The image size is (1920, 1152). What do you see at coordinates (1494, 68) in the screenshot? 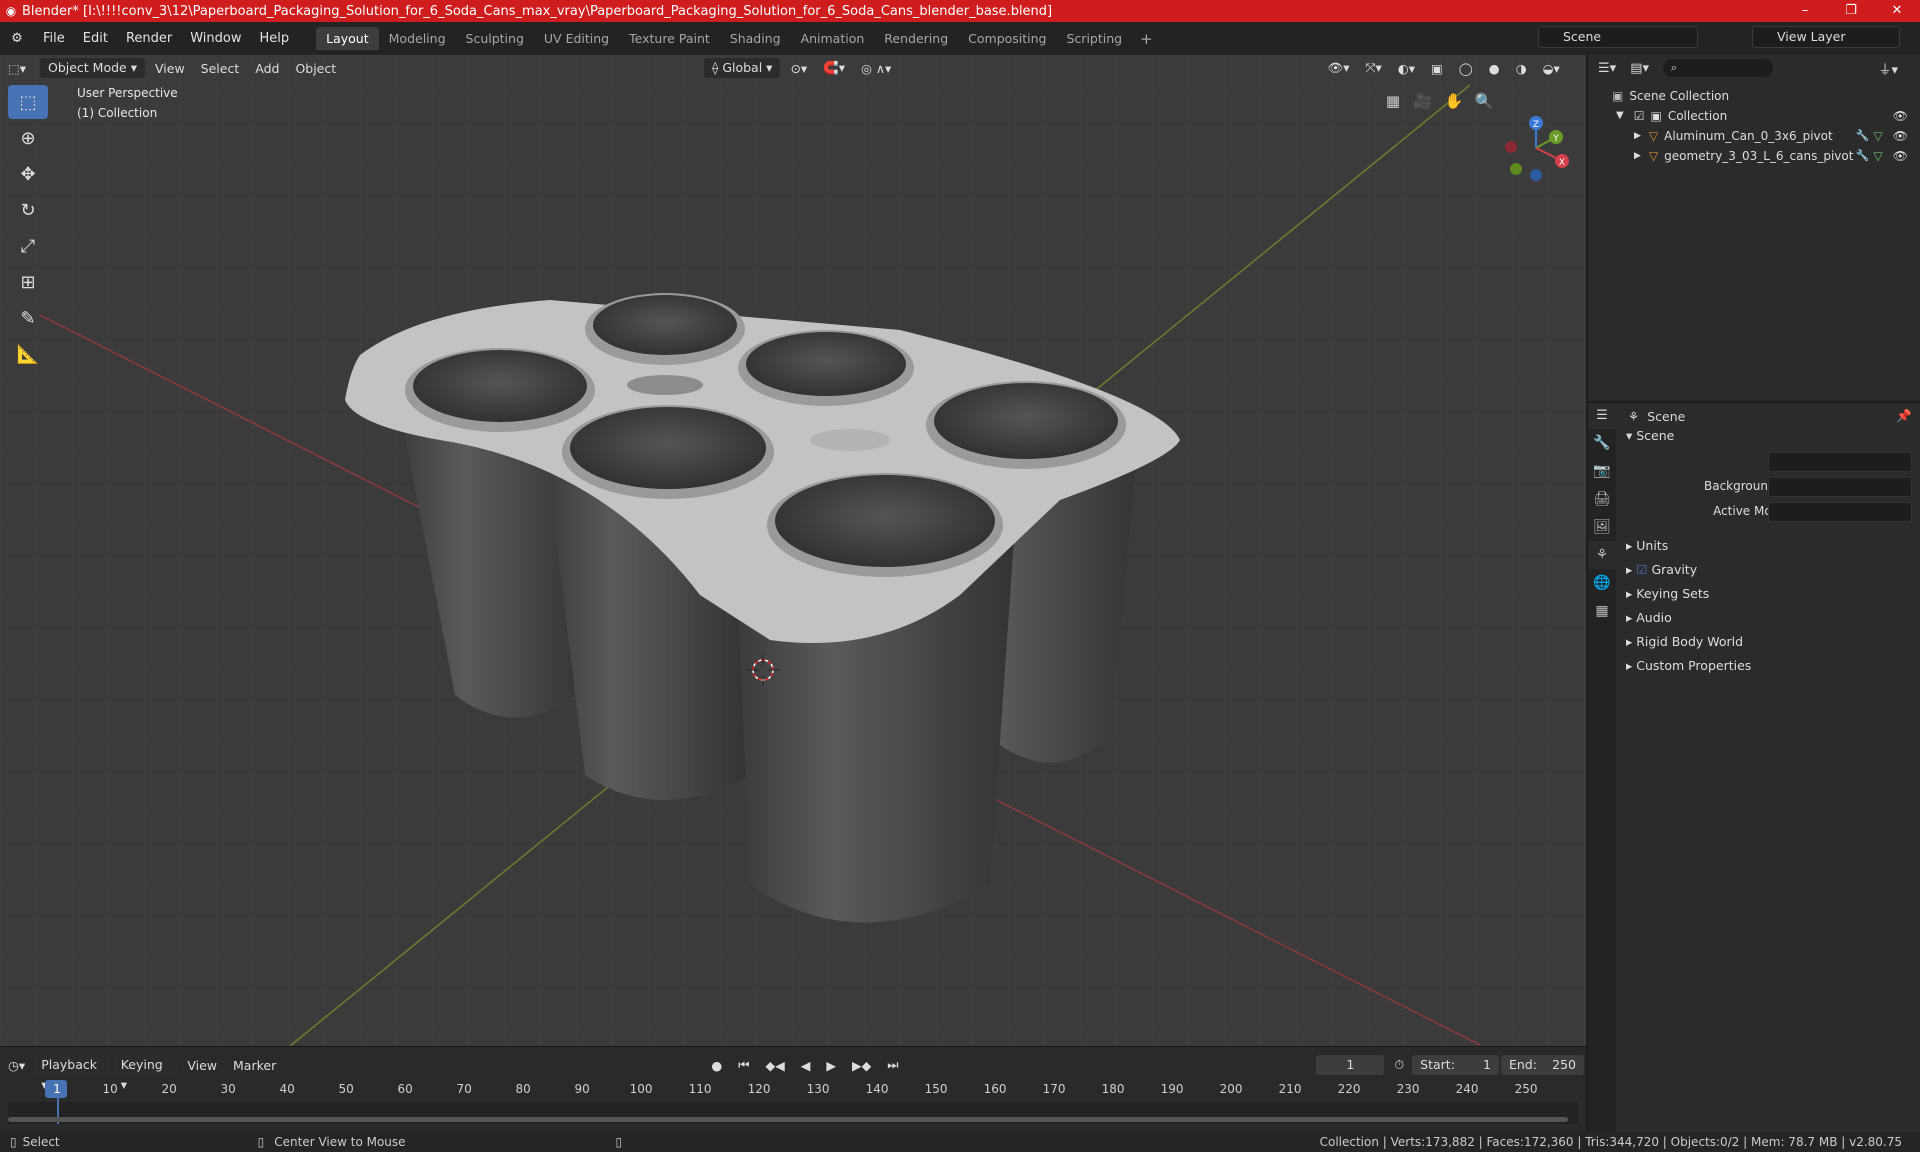
I see `shading-solid-icon: ●` at bounding box center [1494, 68].